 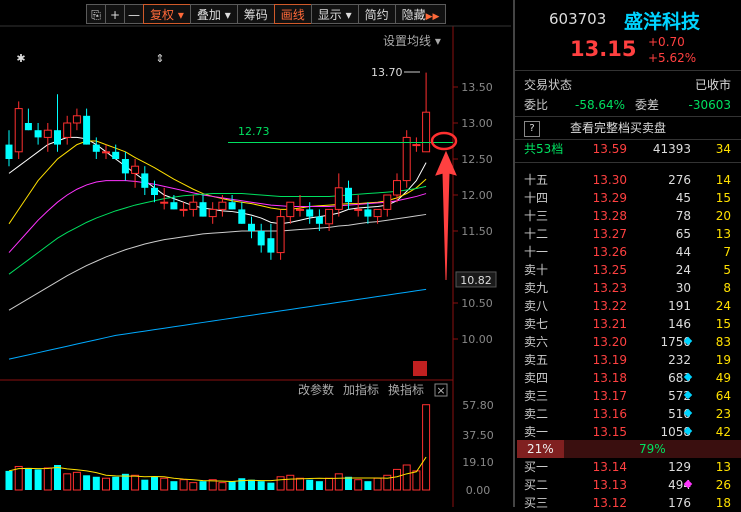 What do you see at coordinates (628, 378) in the screenshot?
I see `ask-level-row: 卖四 13.18 683 49` at bounding box center [628, 378].